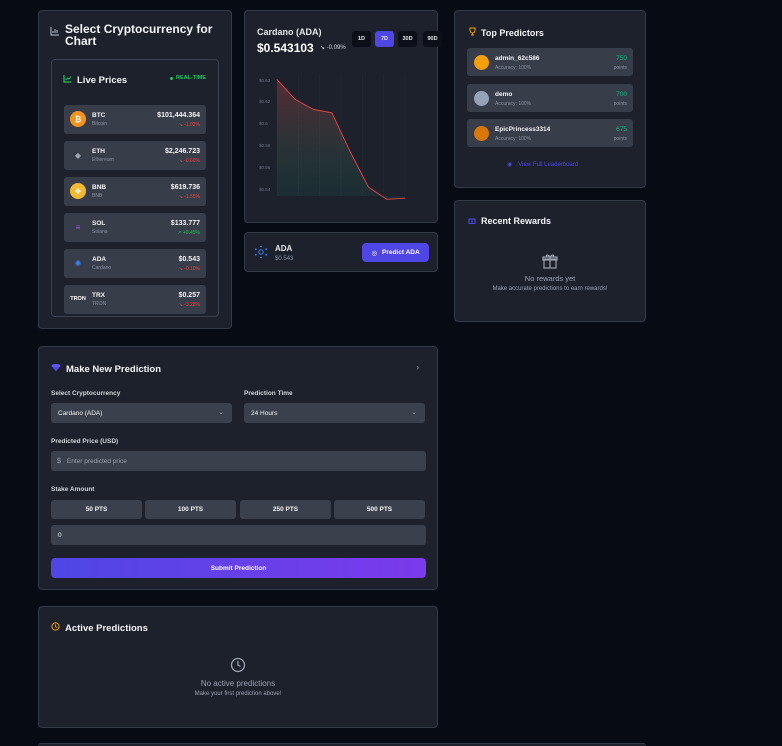 The image size is (782, 746). I want to click on predictor-name: demo, so click(504, 94).